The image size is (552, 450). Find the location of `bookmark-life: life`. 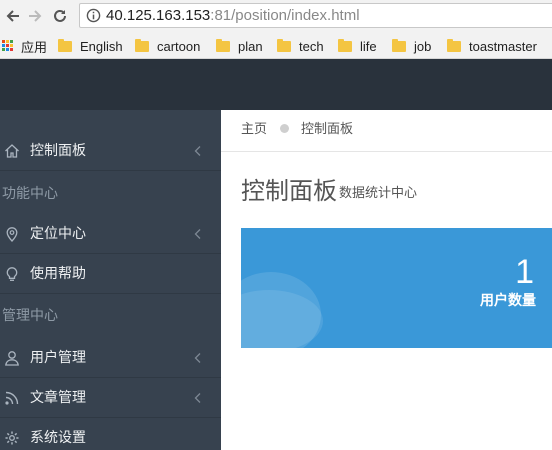

bookmark-life: life is located at coordinates (357, 46).